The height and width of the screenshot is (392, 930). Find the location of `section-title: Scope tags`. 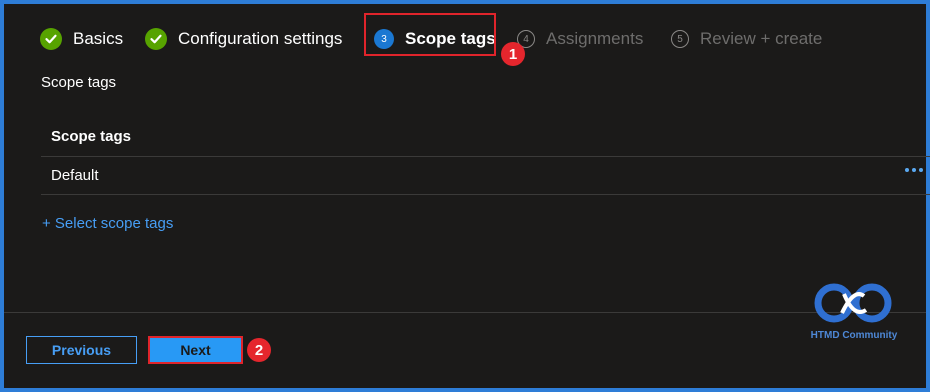

section-title: Scope tags is located at coordinates (79, 82).